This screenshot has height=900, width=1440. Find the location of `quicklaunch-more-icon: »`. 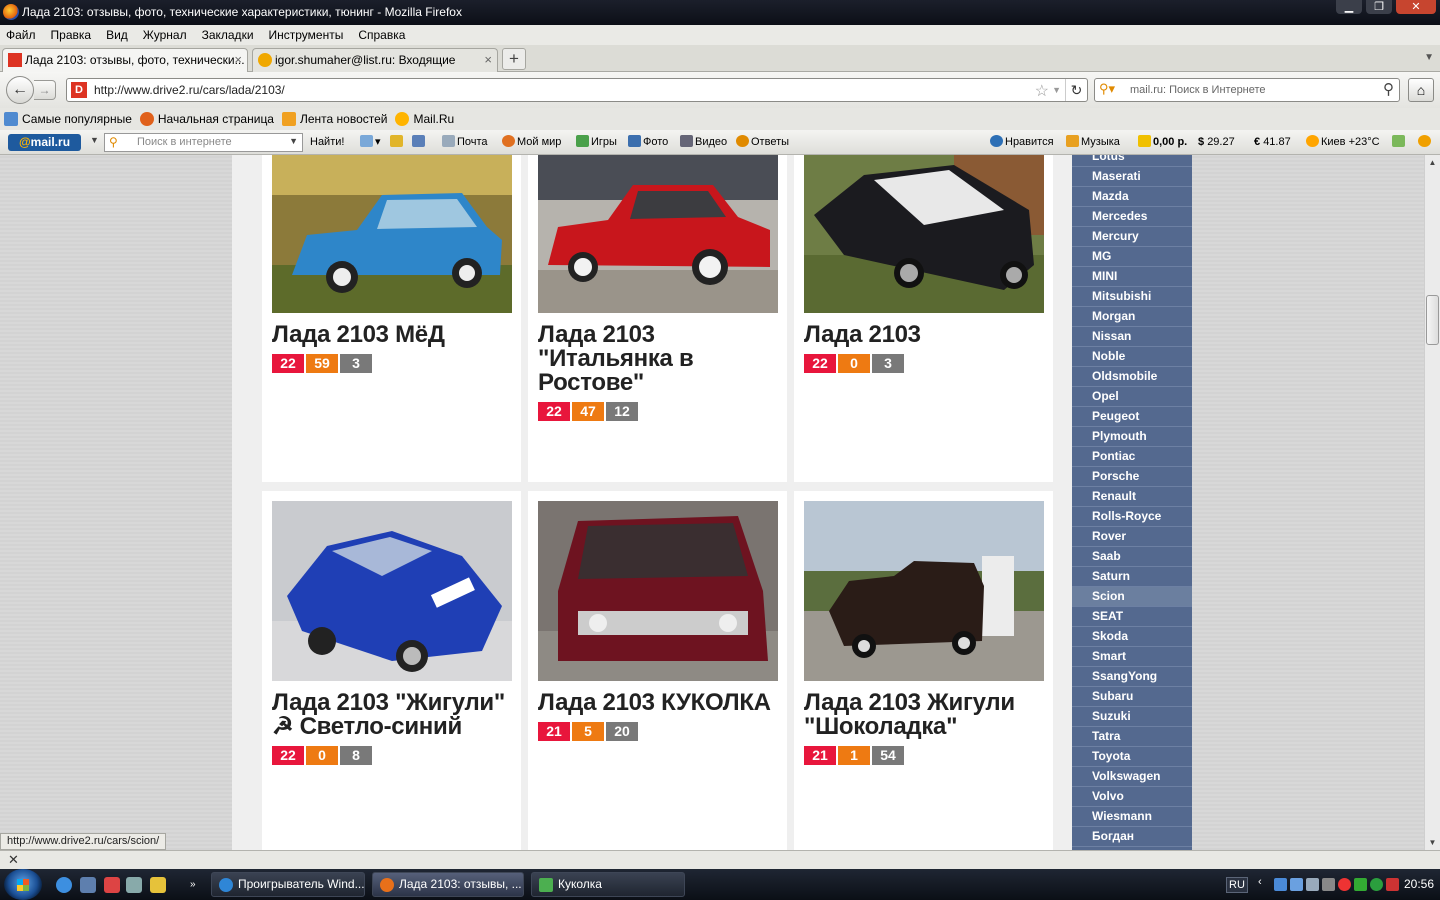

quicklaunch-more-icon: » is located at coordinates (198, 885).